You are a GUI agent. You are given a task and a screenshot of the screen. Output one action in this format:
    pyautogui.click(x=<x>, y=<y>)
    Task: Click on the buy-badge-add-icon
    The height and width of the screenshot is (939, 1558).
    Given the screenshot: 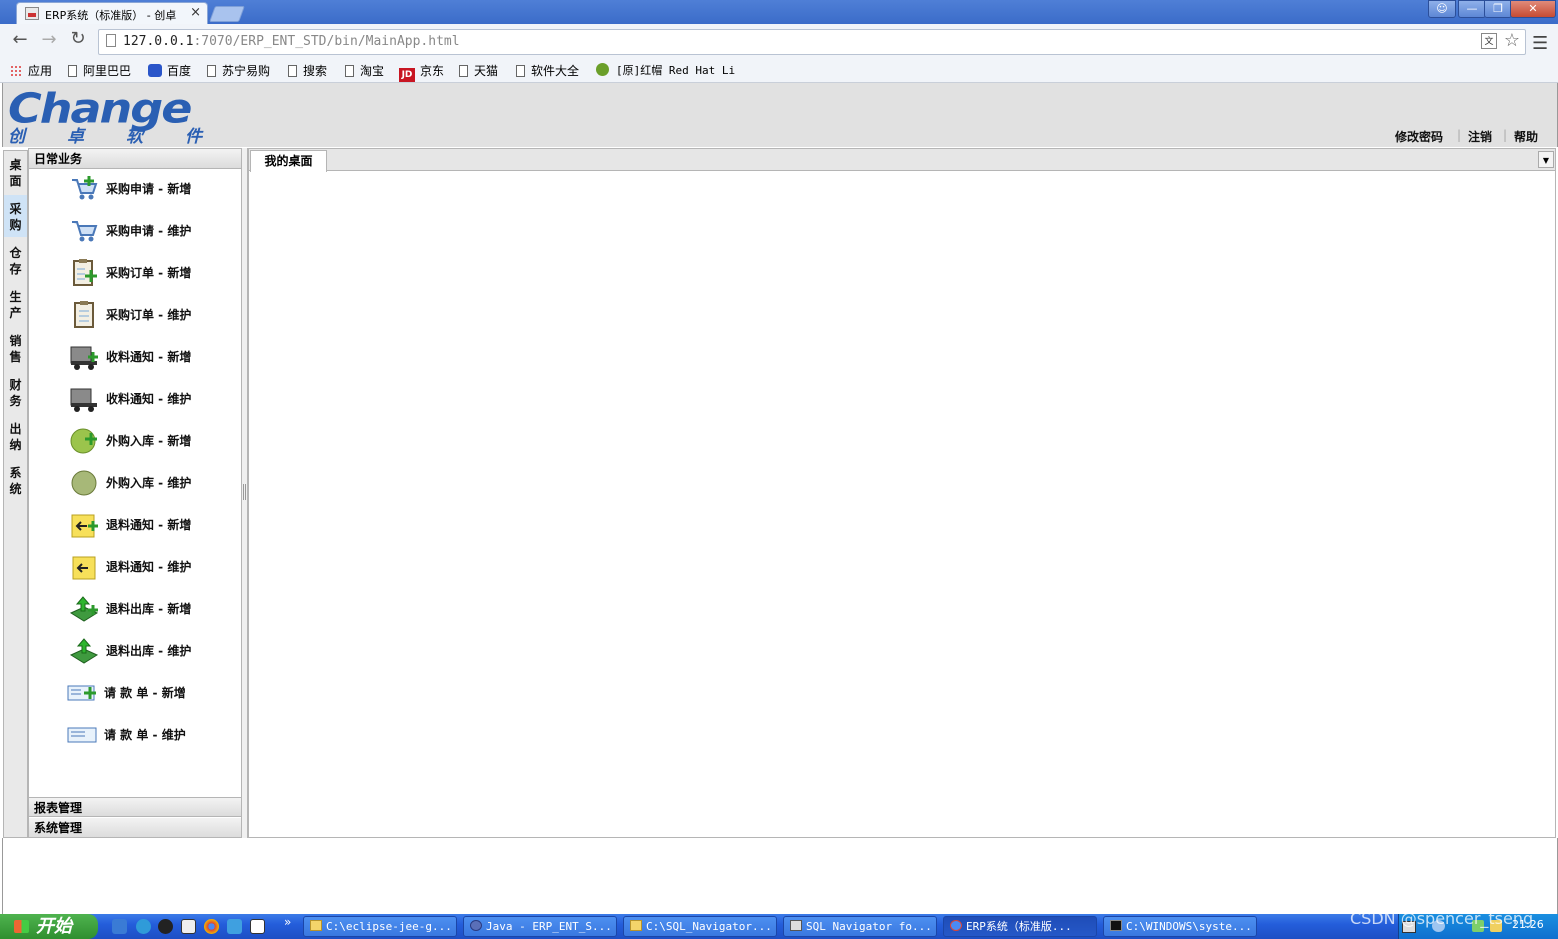 What is the action you would take?
    pyautogui.click(x=83, y=441)
    